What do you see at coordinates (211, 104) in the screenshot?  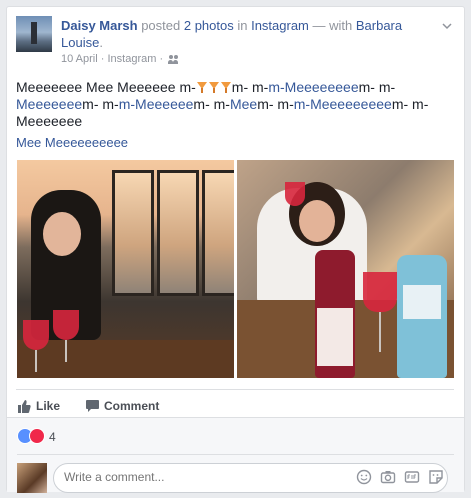 I see `body-text-5: m- m-` at bounding box center [211, 104].